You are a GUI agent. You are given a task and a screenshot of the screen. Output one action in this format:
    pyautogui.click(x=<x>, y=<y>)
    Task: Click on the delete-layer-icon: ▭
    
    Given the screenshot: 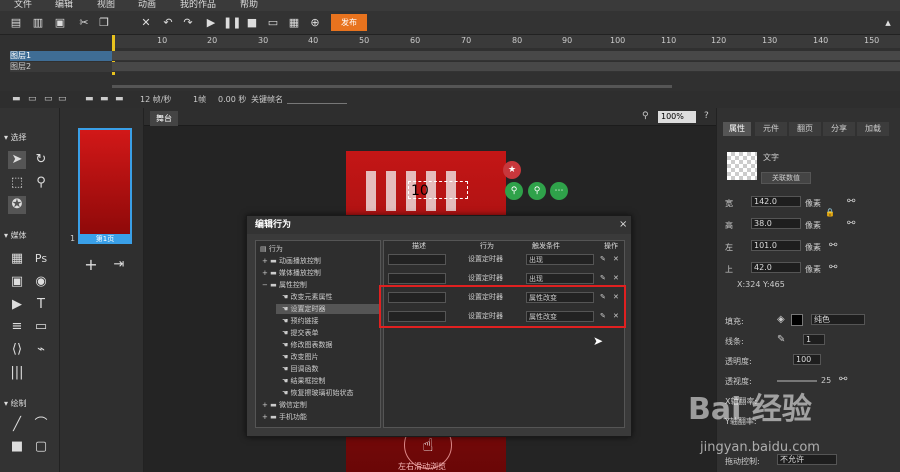 What is the action you would take?
    pyautogui.click(x=62, y=99)
    